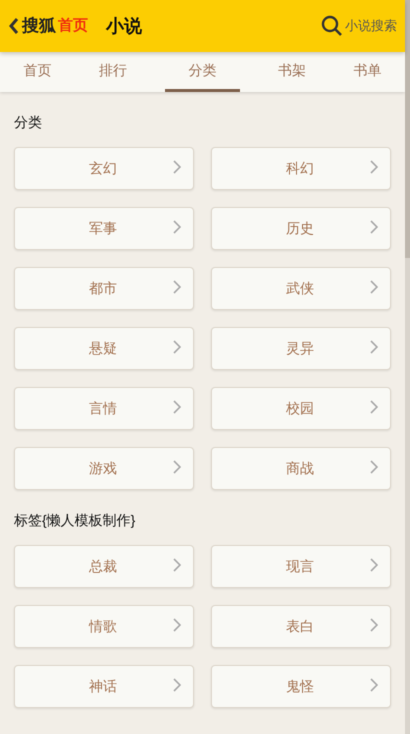  I want to click on category-button: 武侠, so click(301, 288).